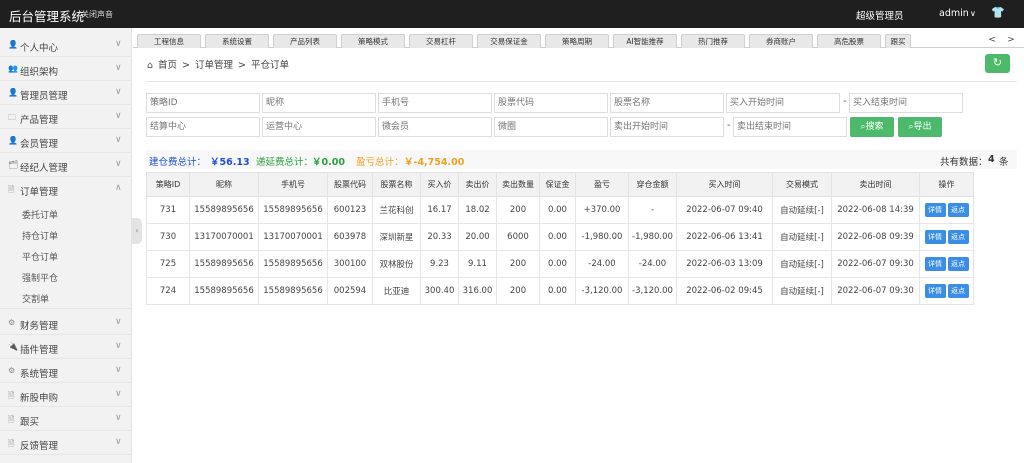  What do you see at coordinates (667, 127) in the screenshot?
I see `sell-start-time-field` at bounding box center [667, 127].